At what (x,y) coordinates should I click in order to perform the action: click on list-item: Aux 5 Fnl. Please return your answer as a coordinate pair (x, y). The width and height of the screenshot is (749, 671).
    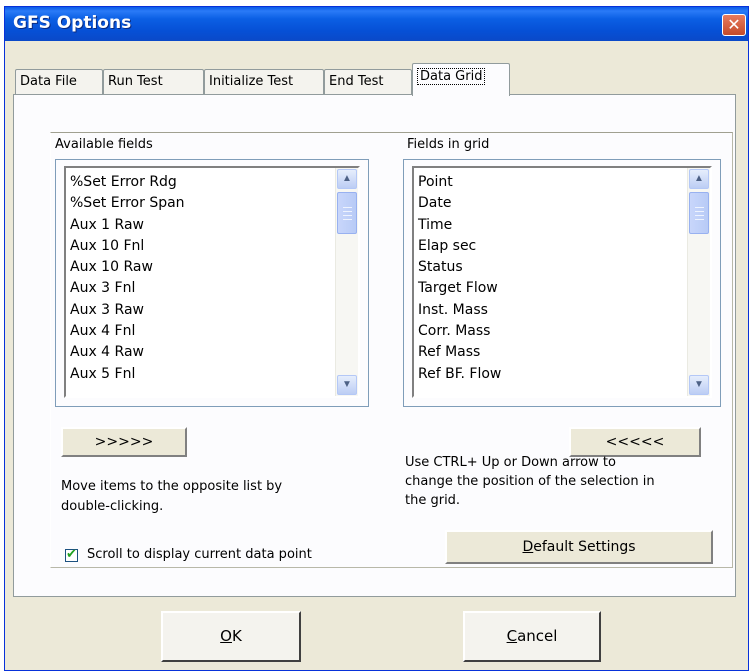
    Looking at the image, I should click on (127, 374).